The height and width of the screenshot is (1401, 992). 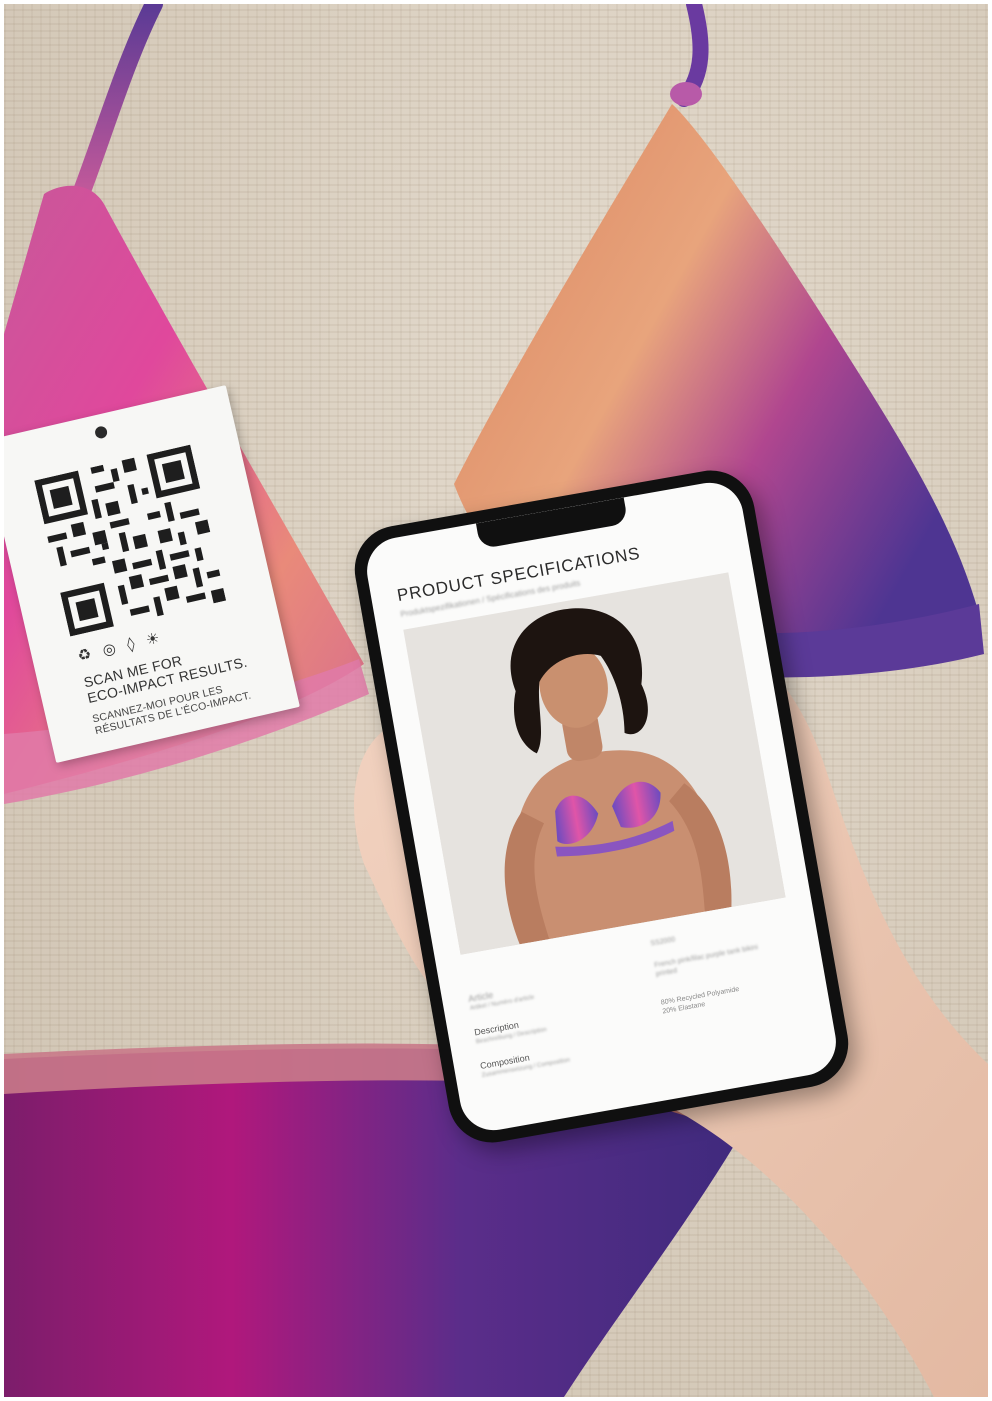 I want to click on spec-label-article: Article Artikel / Numéro d'article, so click(x=501, y=1000).